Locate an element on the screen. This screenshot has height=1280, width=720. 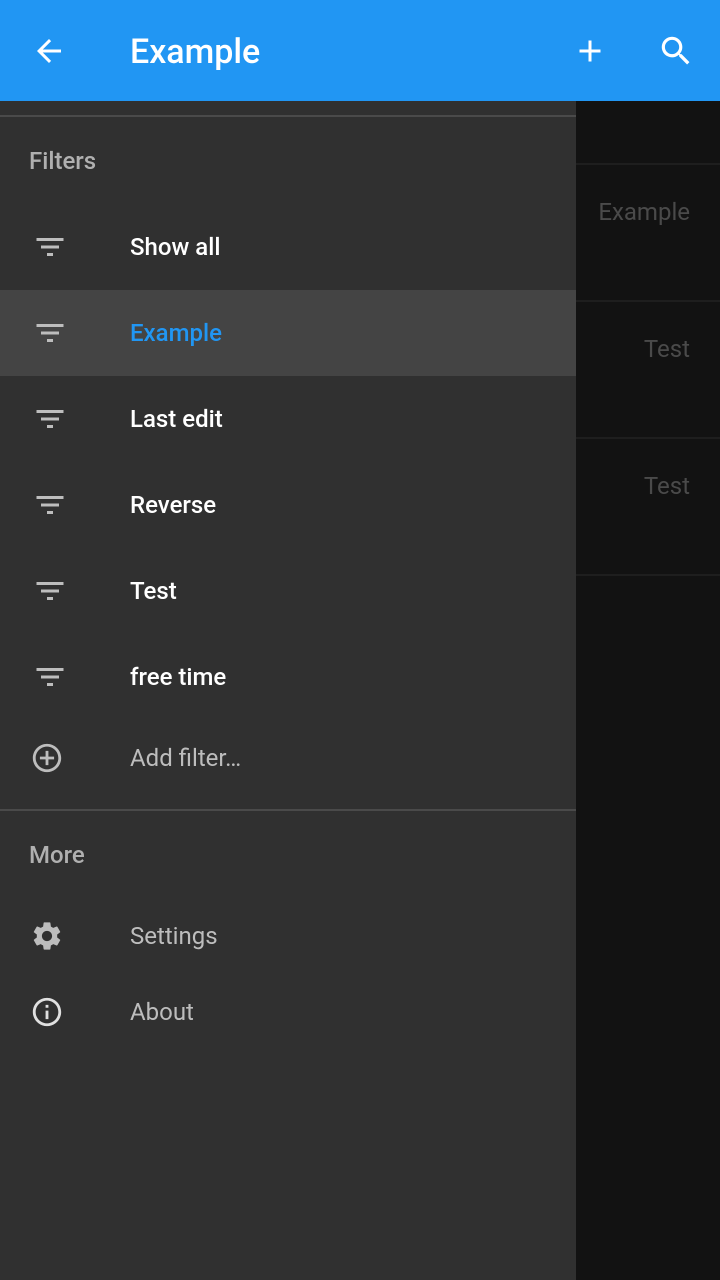
add-button is located at coordinates (590, 51).